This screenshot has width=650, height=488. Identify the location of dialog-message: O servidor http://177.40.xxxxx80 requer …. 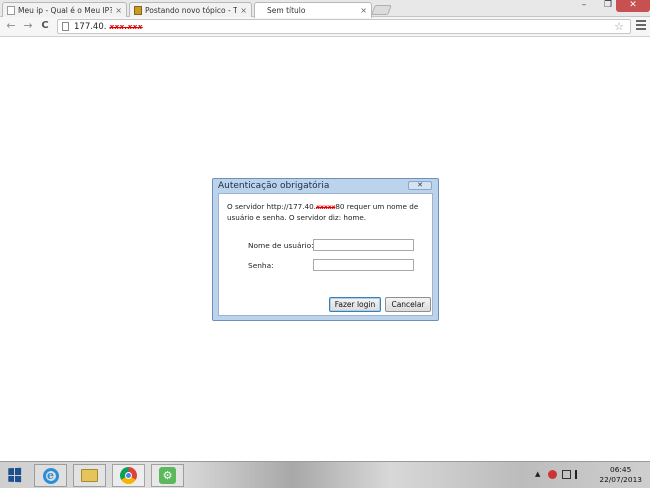
(327, 212).